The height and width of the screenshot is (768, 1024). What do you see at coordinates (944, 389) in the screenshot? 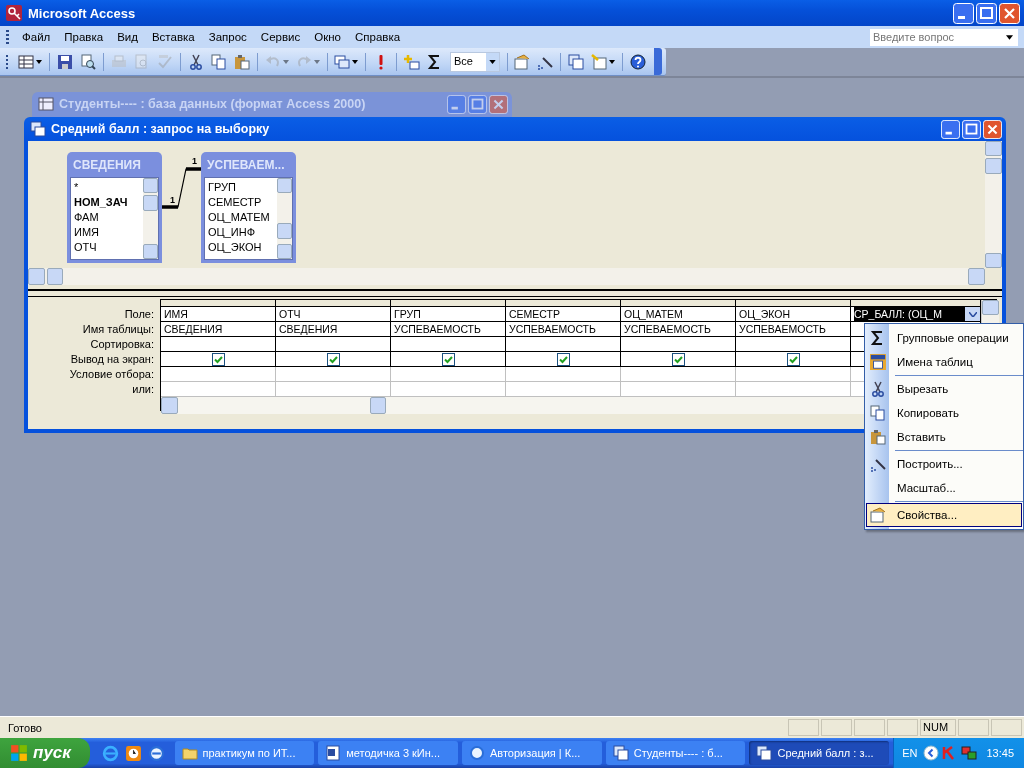
I see `menu-item: Вырезать` at bounding box center [944, 389].